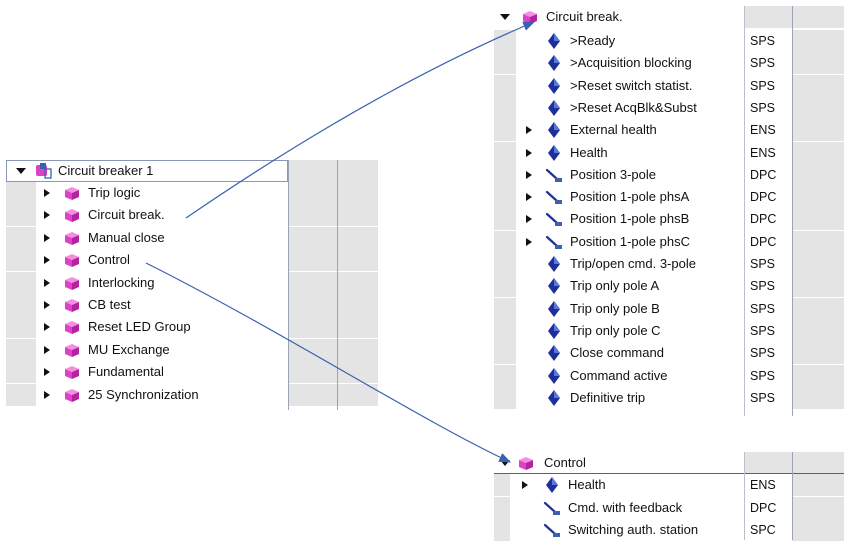  I want to click on signal-label: Trip/open cmd. 3-pole, so click(633, 263).